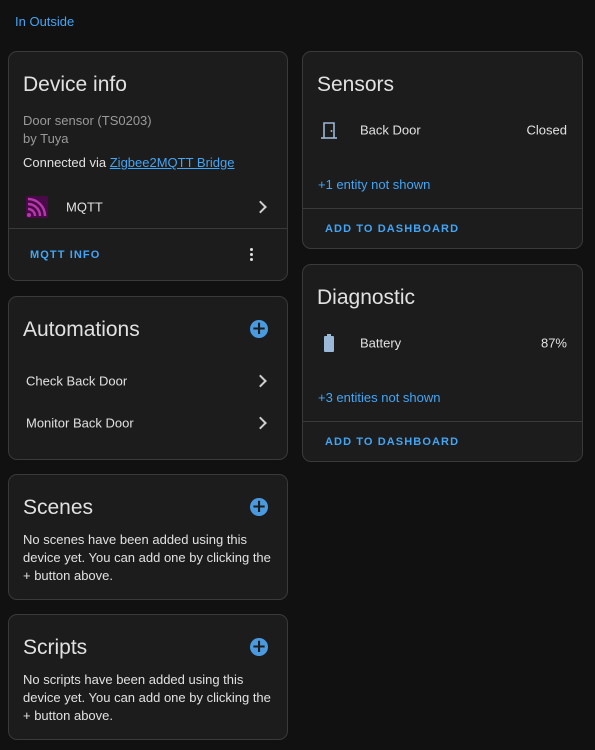 The image size is (595, 750). I want to click on breadcrumb-area-link: In Outside, so click(44, 21).